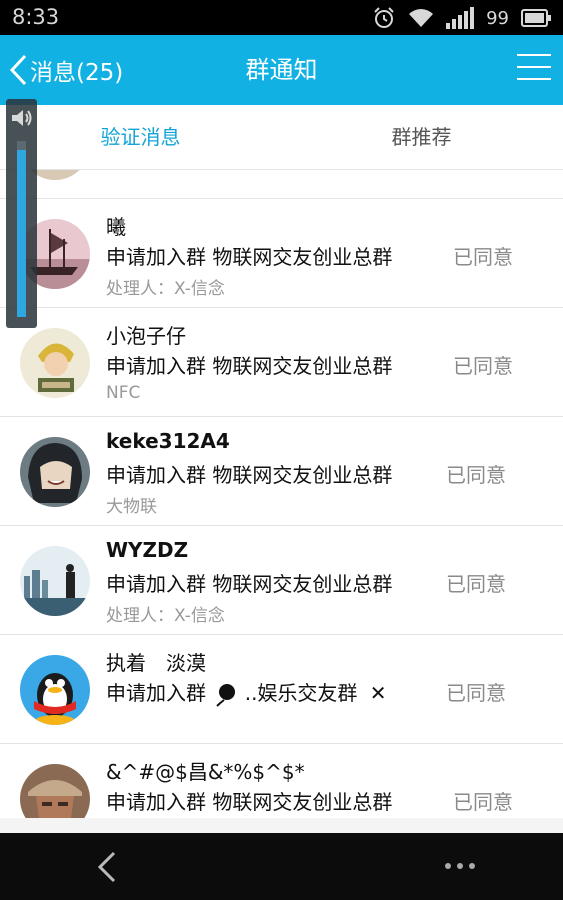 This screenshot has width=563, height=900. What do you see at coordinates (534, 69) in the screenshot?
I see `menu-button` at bounding box center [534, 69].